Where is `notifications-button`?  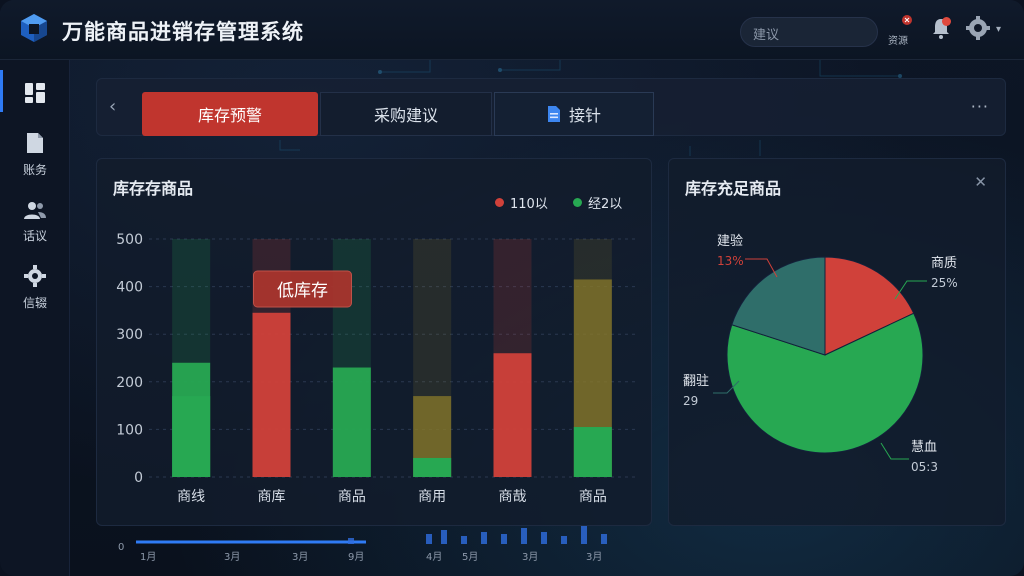 notifications-button is located at coordinates (941, 30).